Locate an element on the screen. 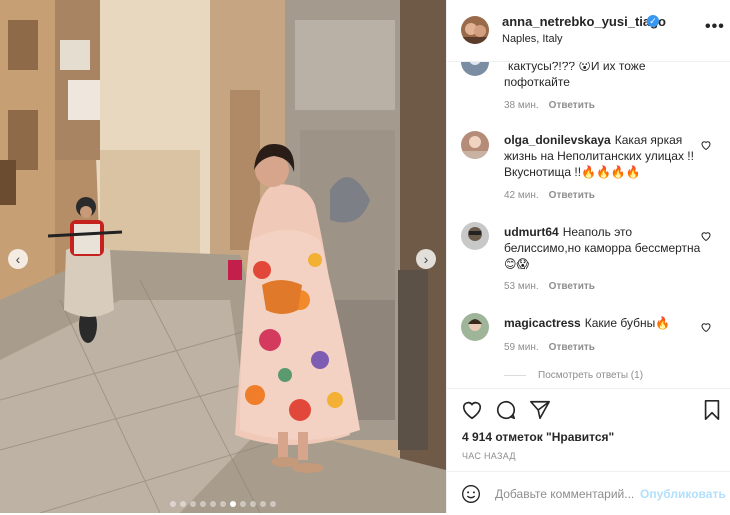 The width and height of the screenshot is (730, 515). view-replies-label: Посмотреть ответы (1) is located at coordinates (591, 375).